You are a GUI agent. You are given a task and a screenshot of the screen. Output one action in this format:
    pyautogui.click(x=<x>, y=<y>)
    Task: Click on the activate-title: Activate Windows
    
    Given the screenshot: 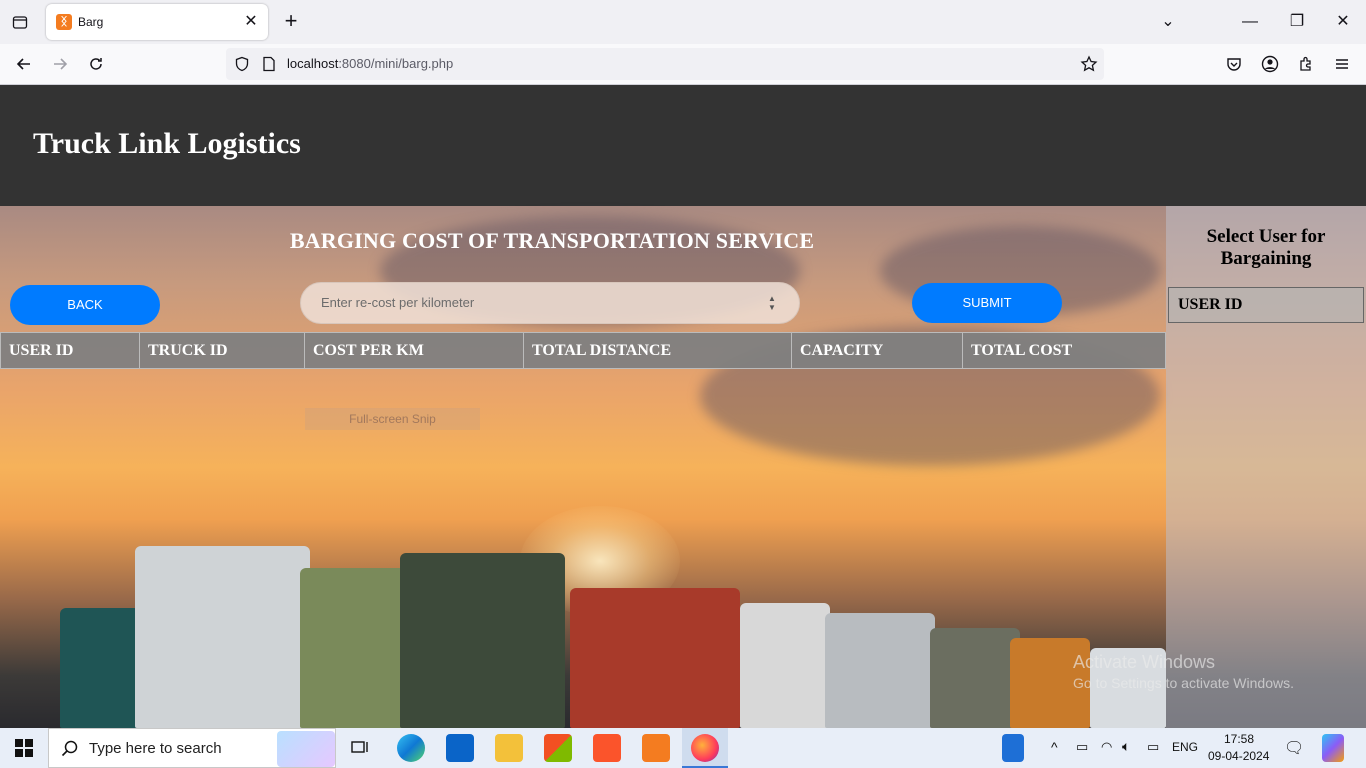 What is the action you would take?
    pyautogui.click(x=1144, y=662)
    